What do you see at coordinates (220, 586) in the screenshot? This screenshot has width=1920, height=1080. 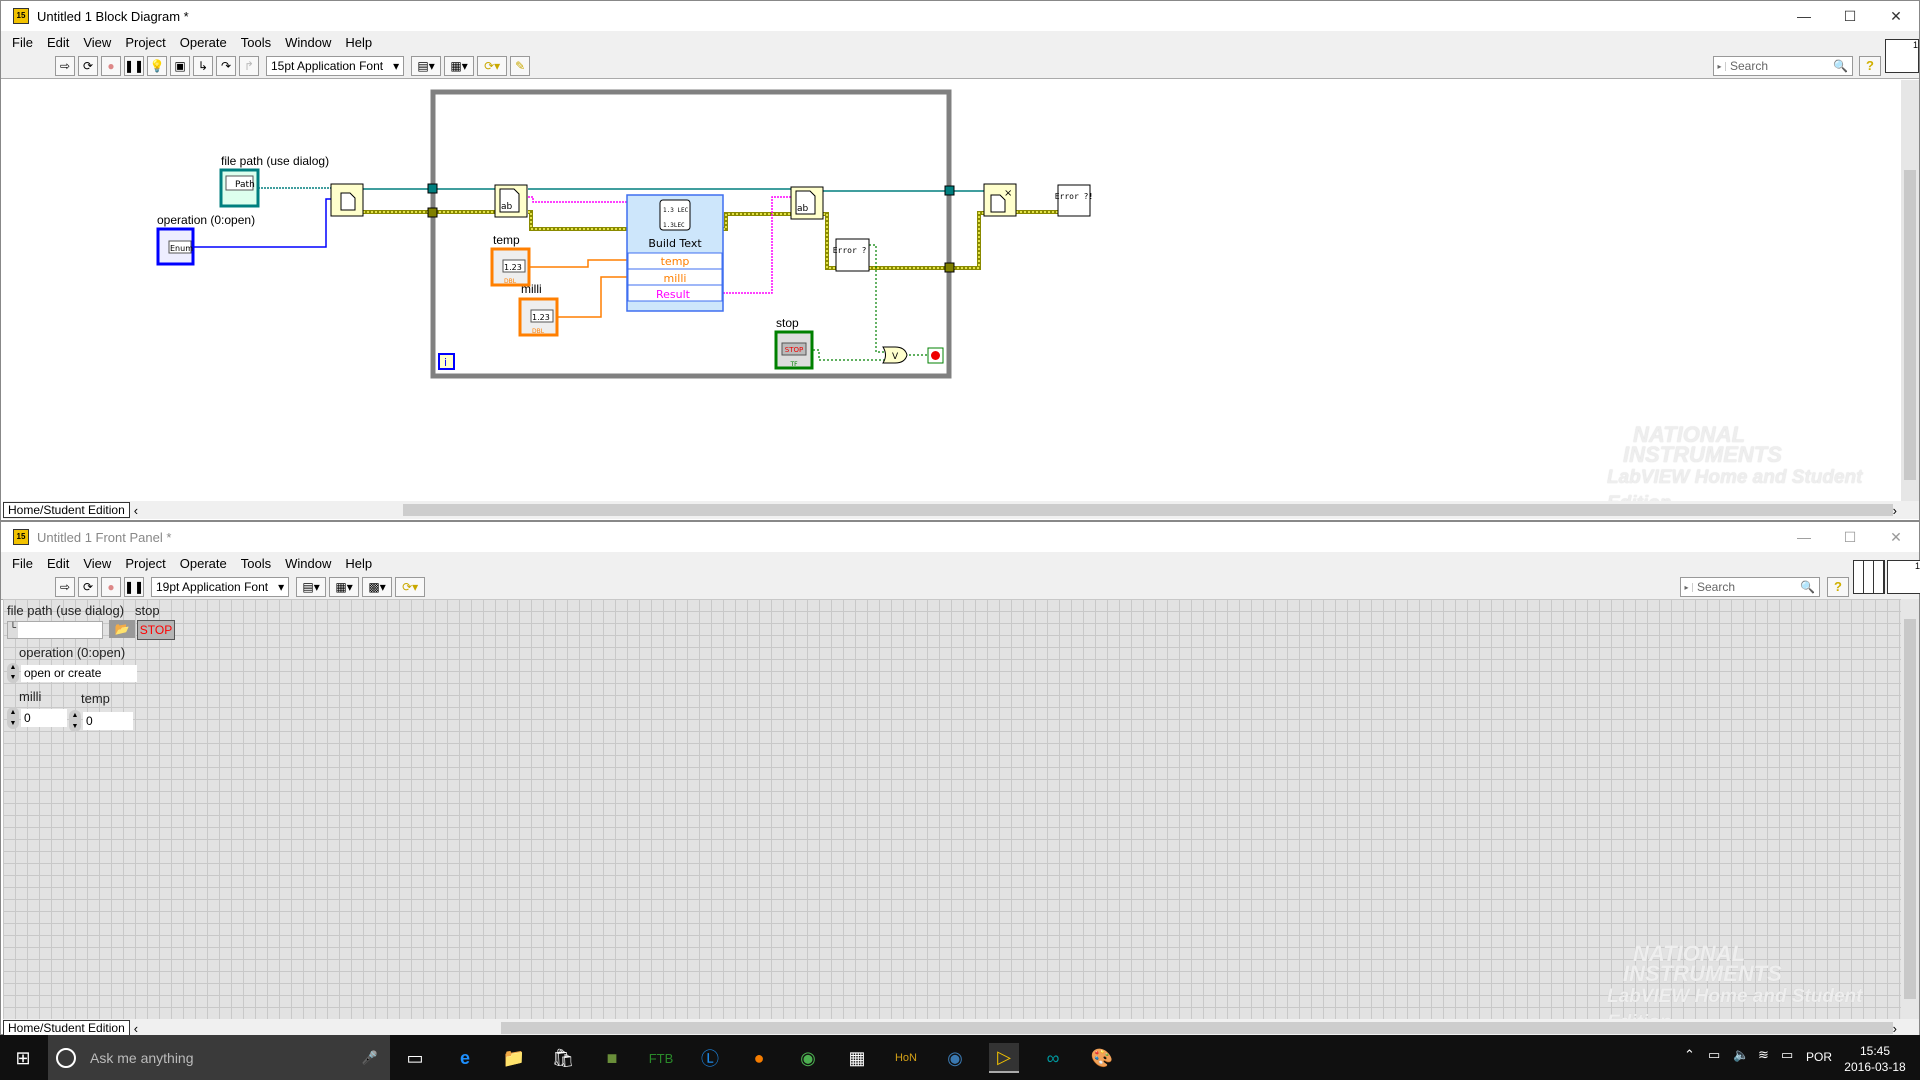 I see `font-selector: 19pt Application Font ▾` at bounding box center [220, 586].